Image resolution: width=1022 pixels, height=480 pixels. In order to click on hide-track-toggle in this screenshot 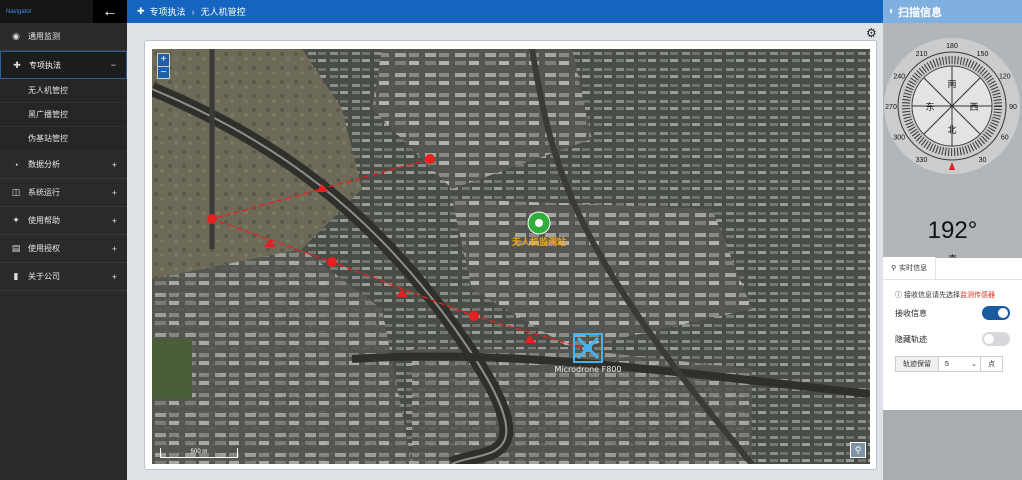, I will do `click(996, 339)`.